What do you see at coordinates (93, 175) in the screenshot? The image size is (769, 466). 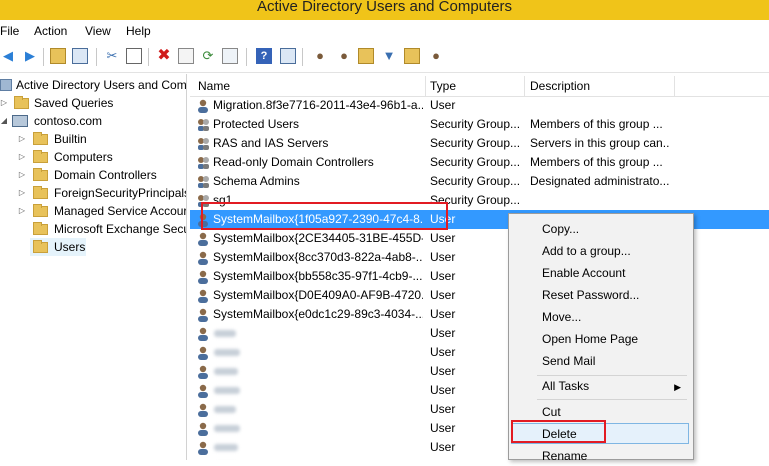 I see `tree-item-domain-controllers: ▷ Domain Controllers` at bounding box center [93, 175].